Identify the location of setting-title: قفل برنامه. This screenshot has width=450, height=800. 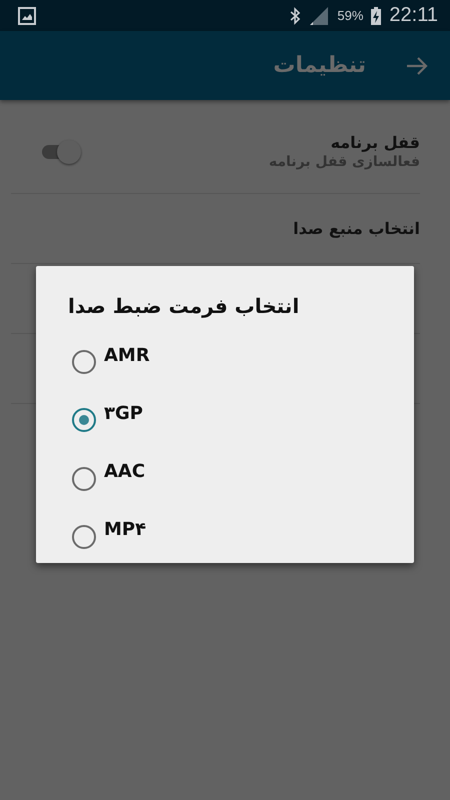
(375, 142).